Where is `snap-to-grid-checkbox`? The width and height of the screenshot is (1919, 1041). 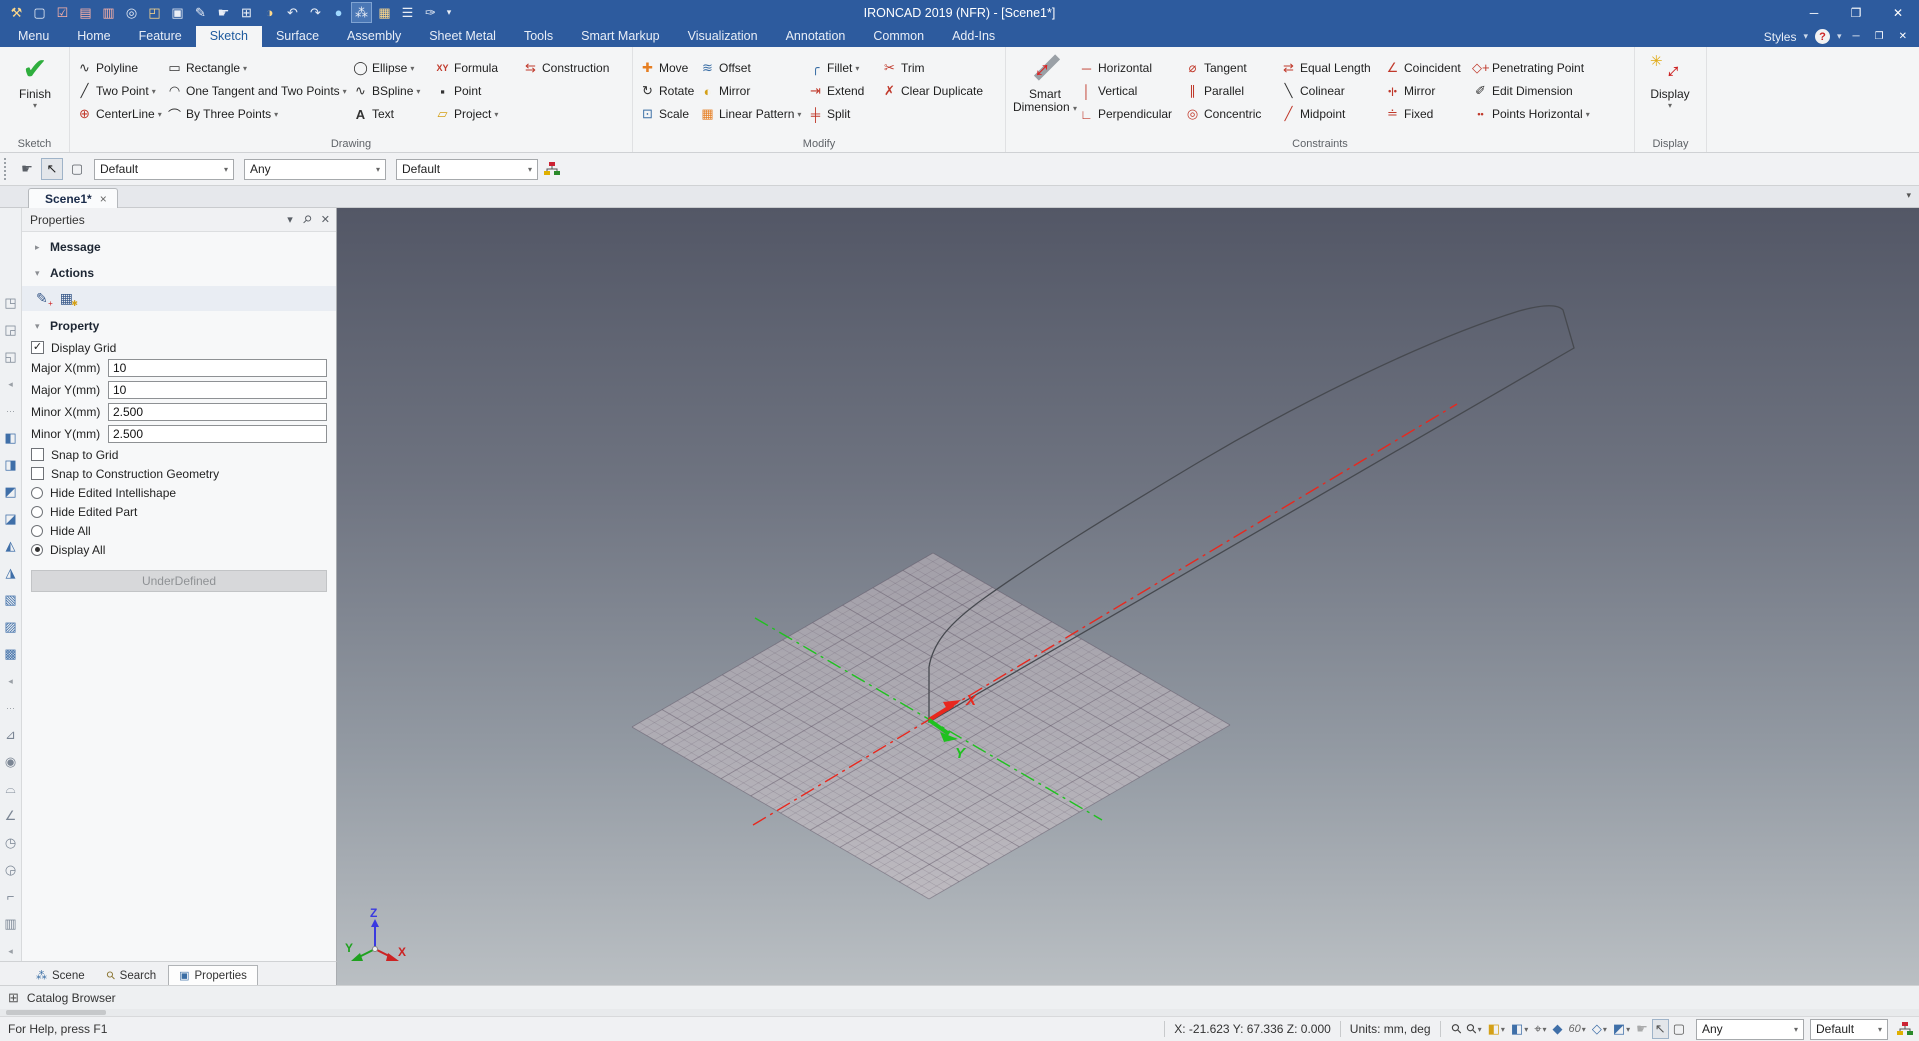
snap-to-grid-checkbox is located at coordinates (37, 454).